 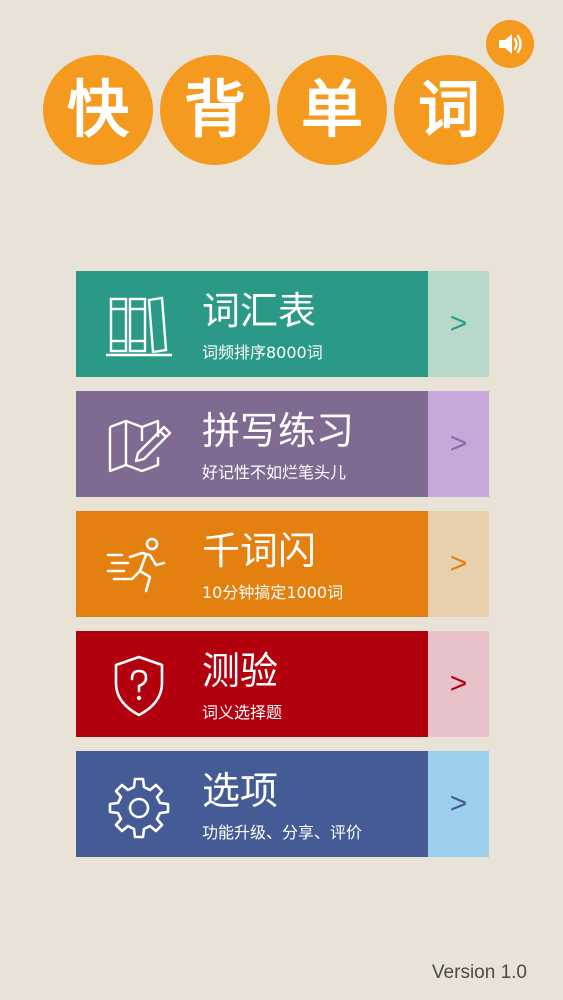 I want to click on books-icon, so click(x=139, y=326).